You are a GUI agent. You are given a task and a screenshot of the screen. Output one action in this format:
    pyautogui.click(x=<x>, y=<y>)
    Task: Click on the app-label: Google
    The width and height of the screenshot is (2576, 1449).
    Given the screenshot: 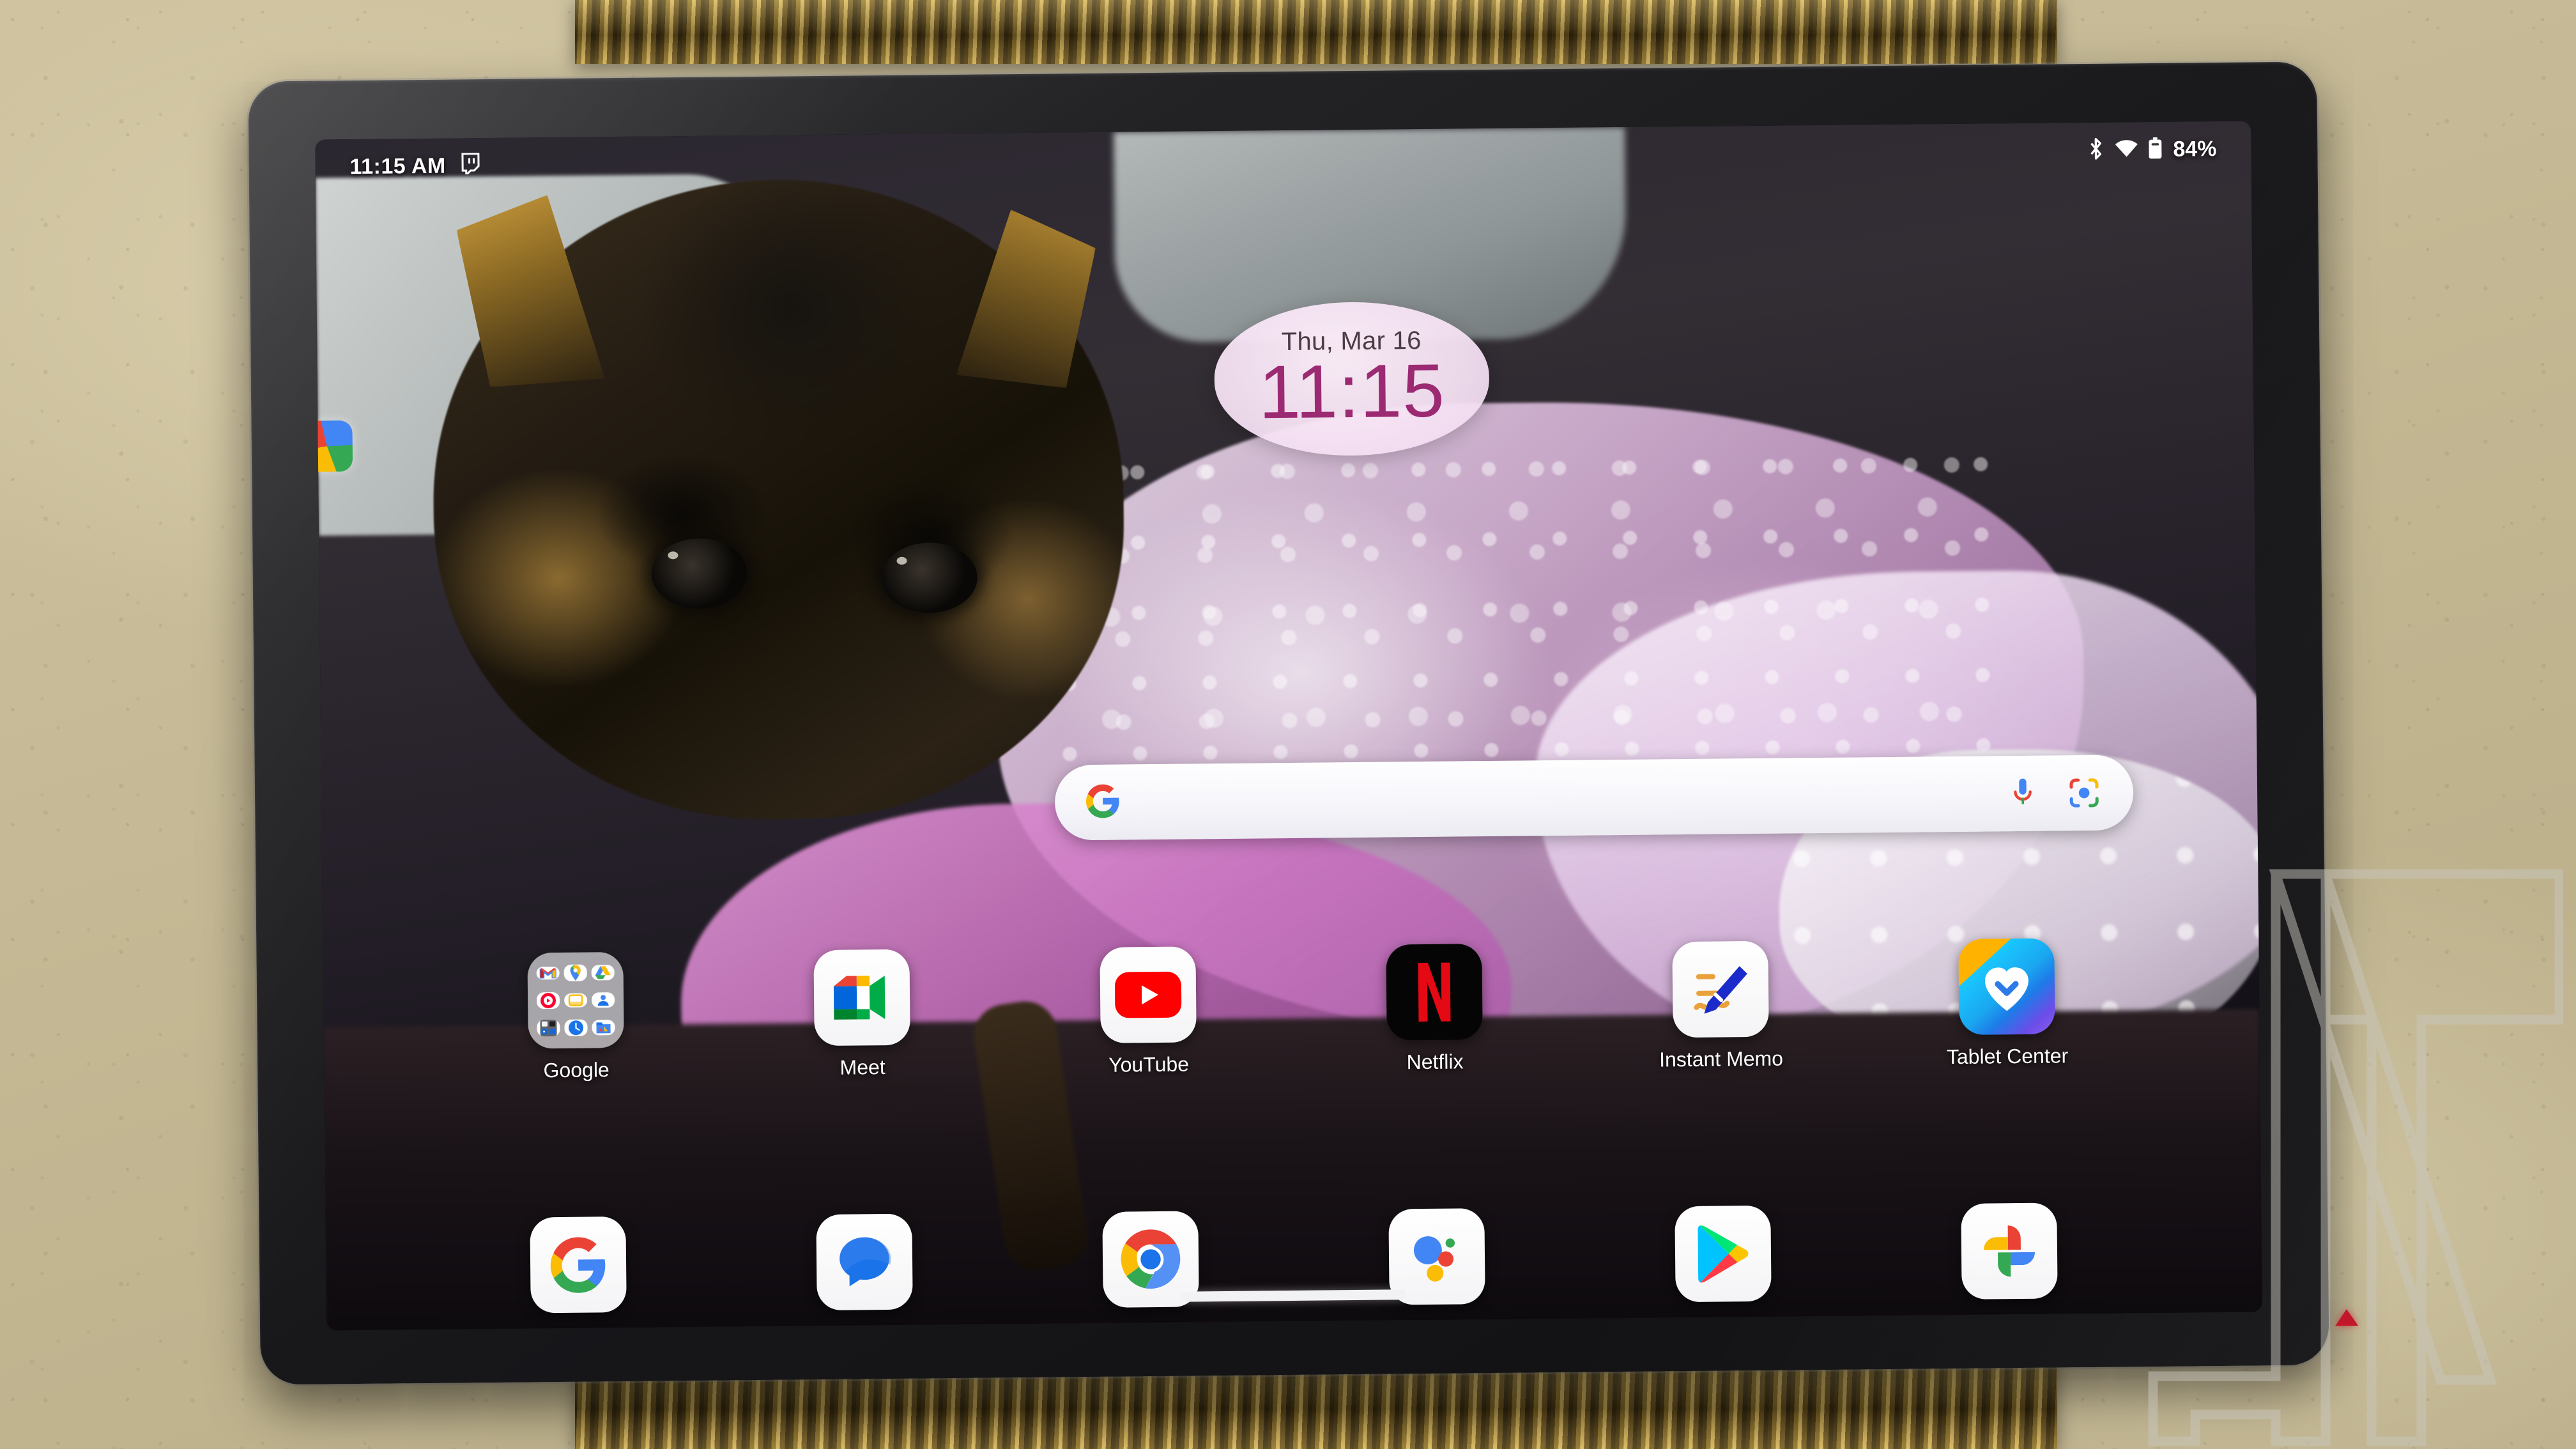 What is the action you would take?
    pyautogui.click(x=576, y=1070)
    